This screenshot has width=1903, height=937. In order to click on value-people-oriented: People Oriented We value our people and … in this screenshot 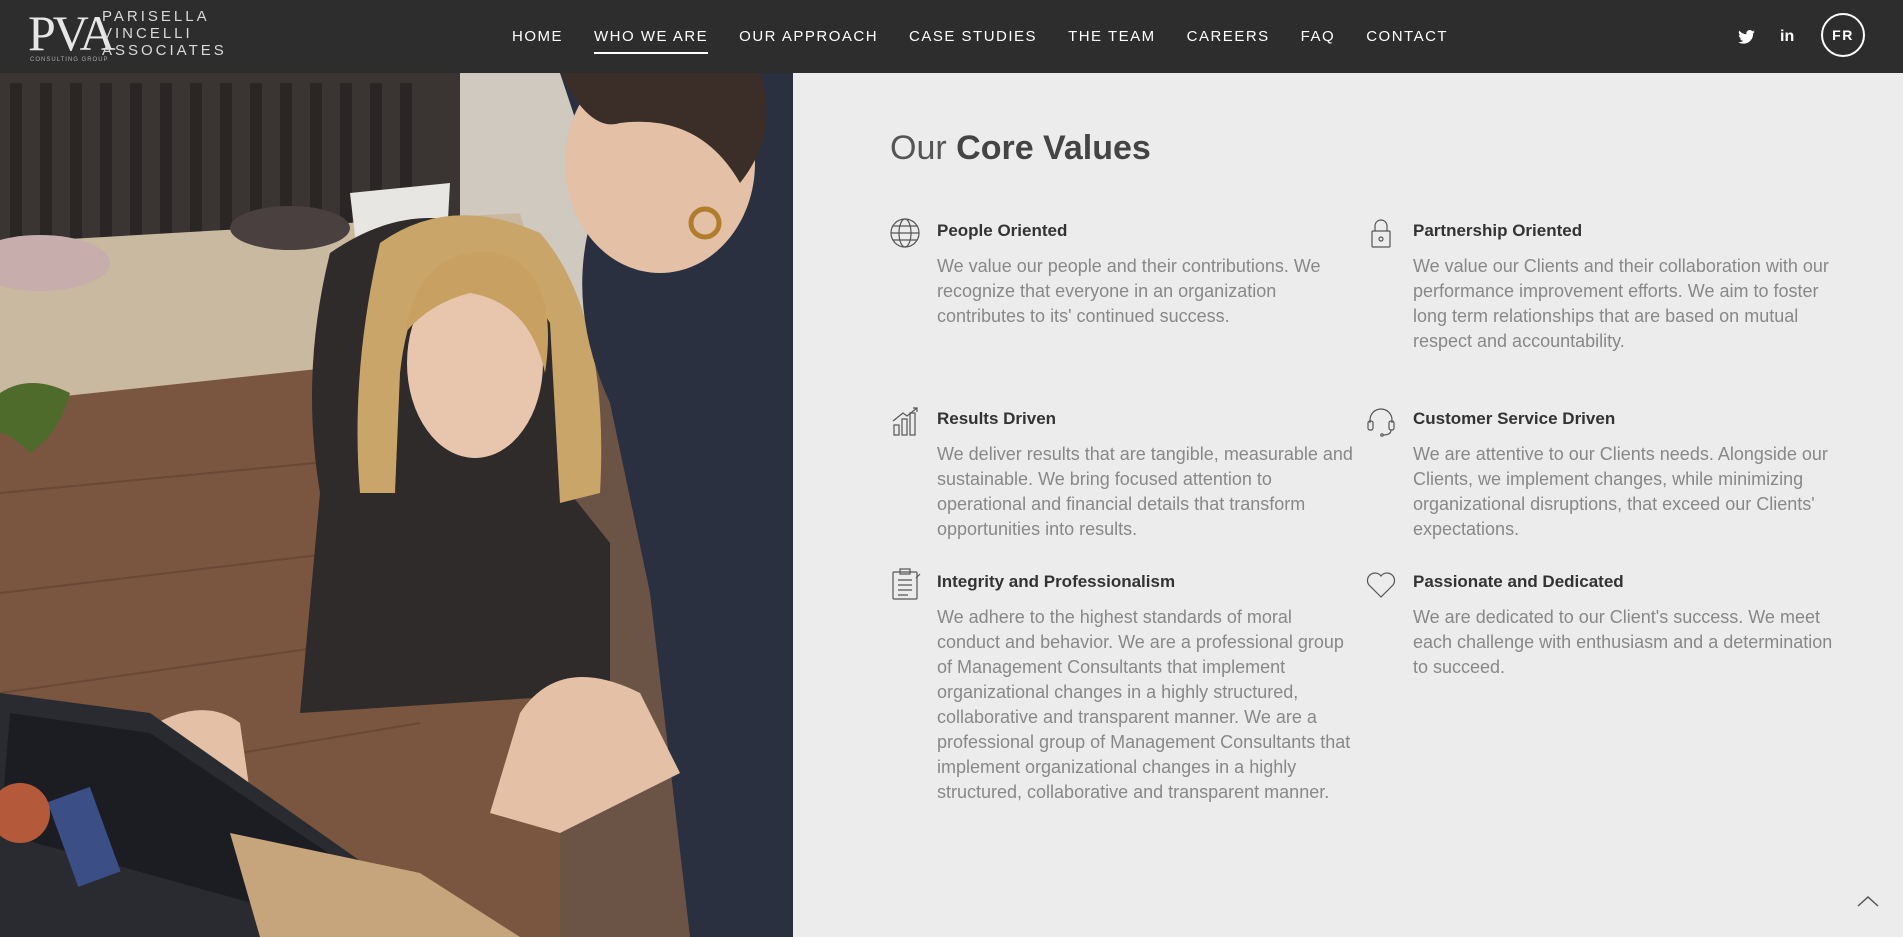, I will do `click(1123, 273)`.